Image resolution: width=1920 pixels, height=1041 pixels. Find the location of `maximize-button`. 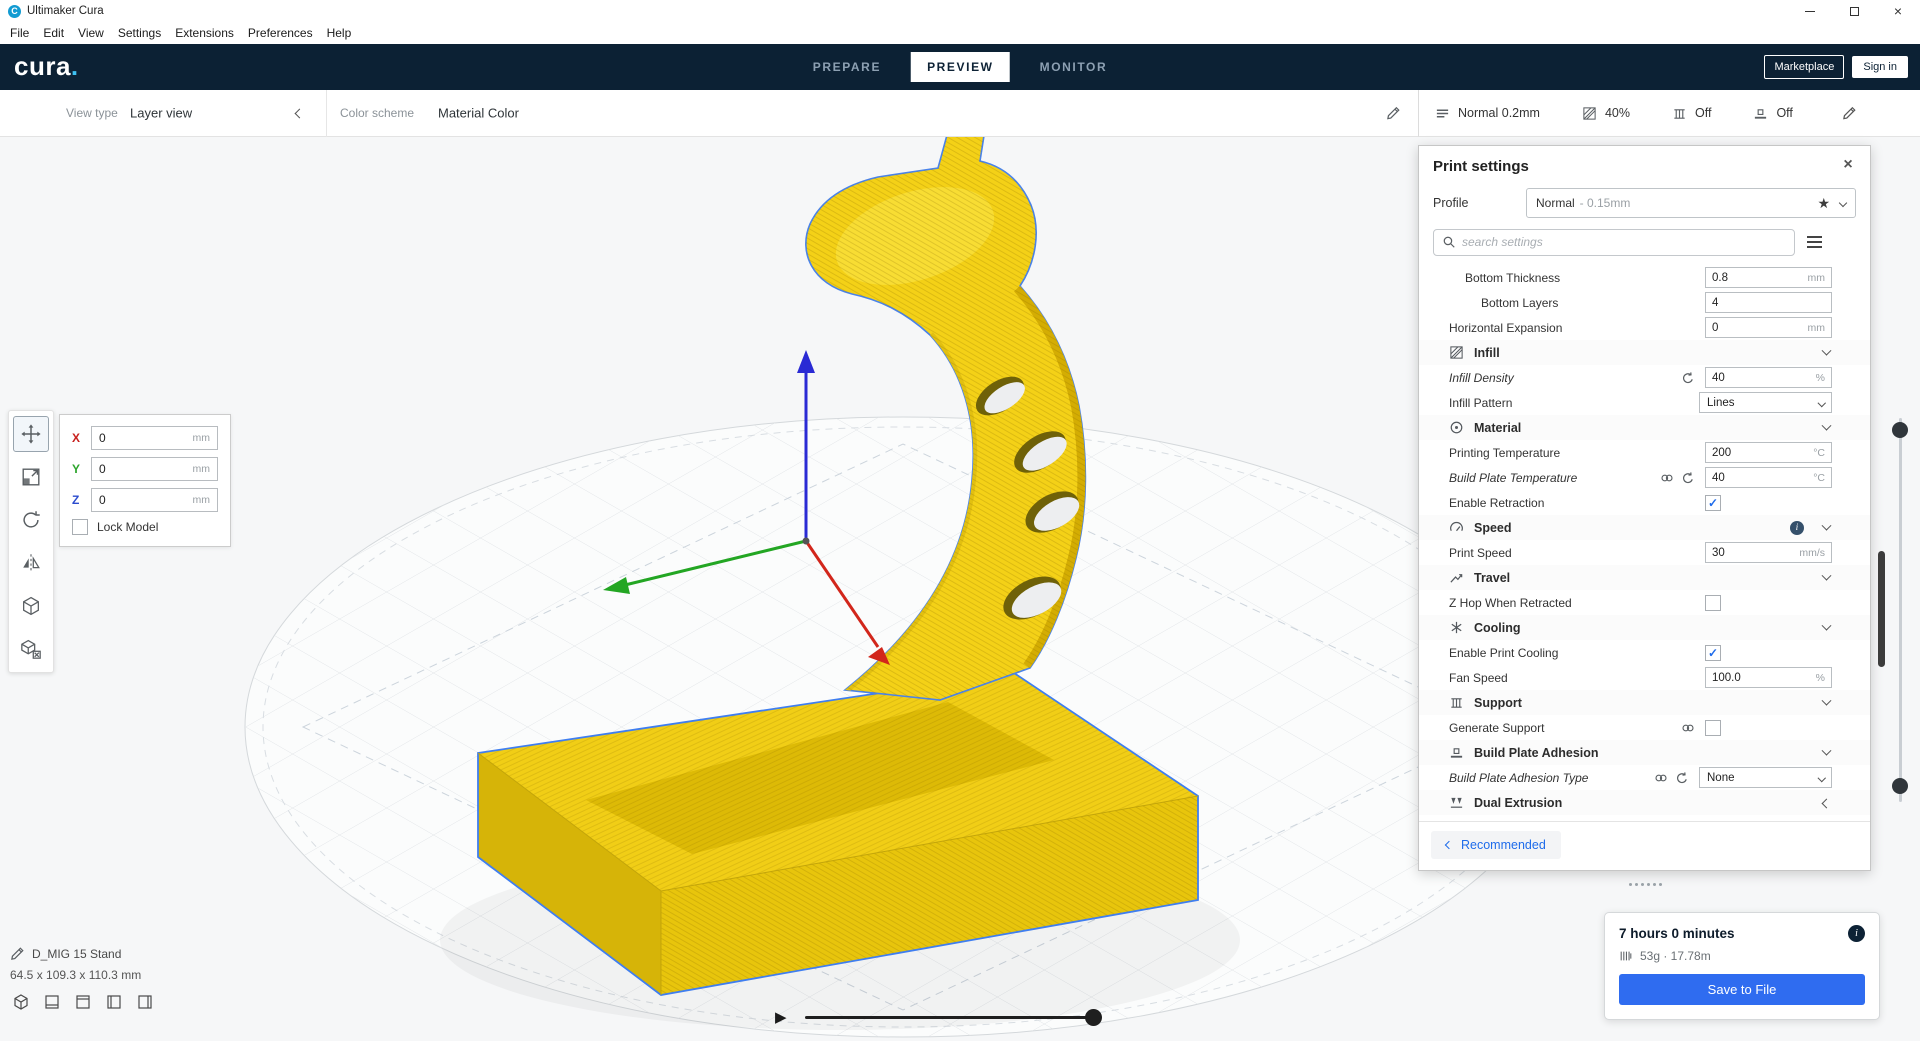

maximize-button is located at coordinates (1854, 11).